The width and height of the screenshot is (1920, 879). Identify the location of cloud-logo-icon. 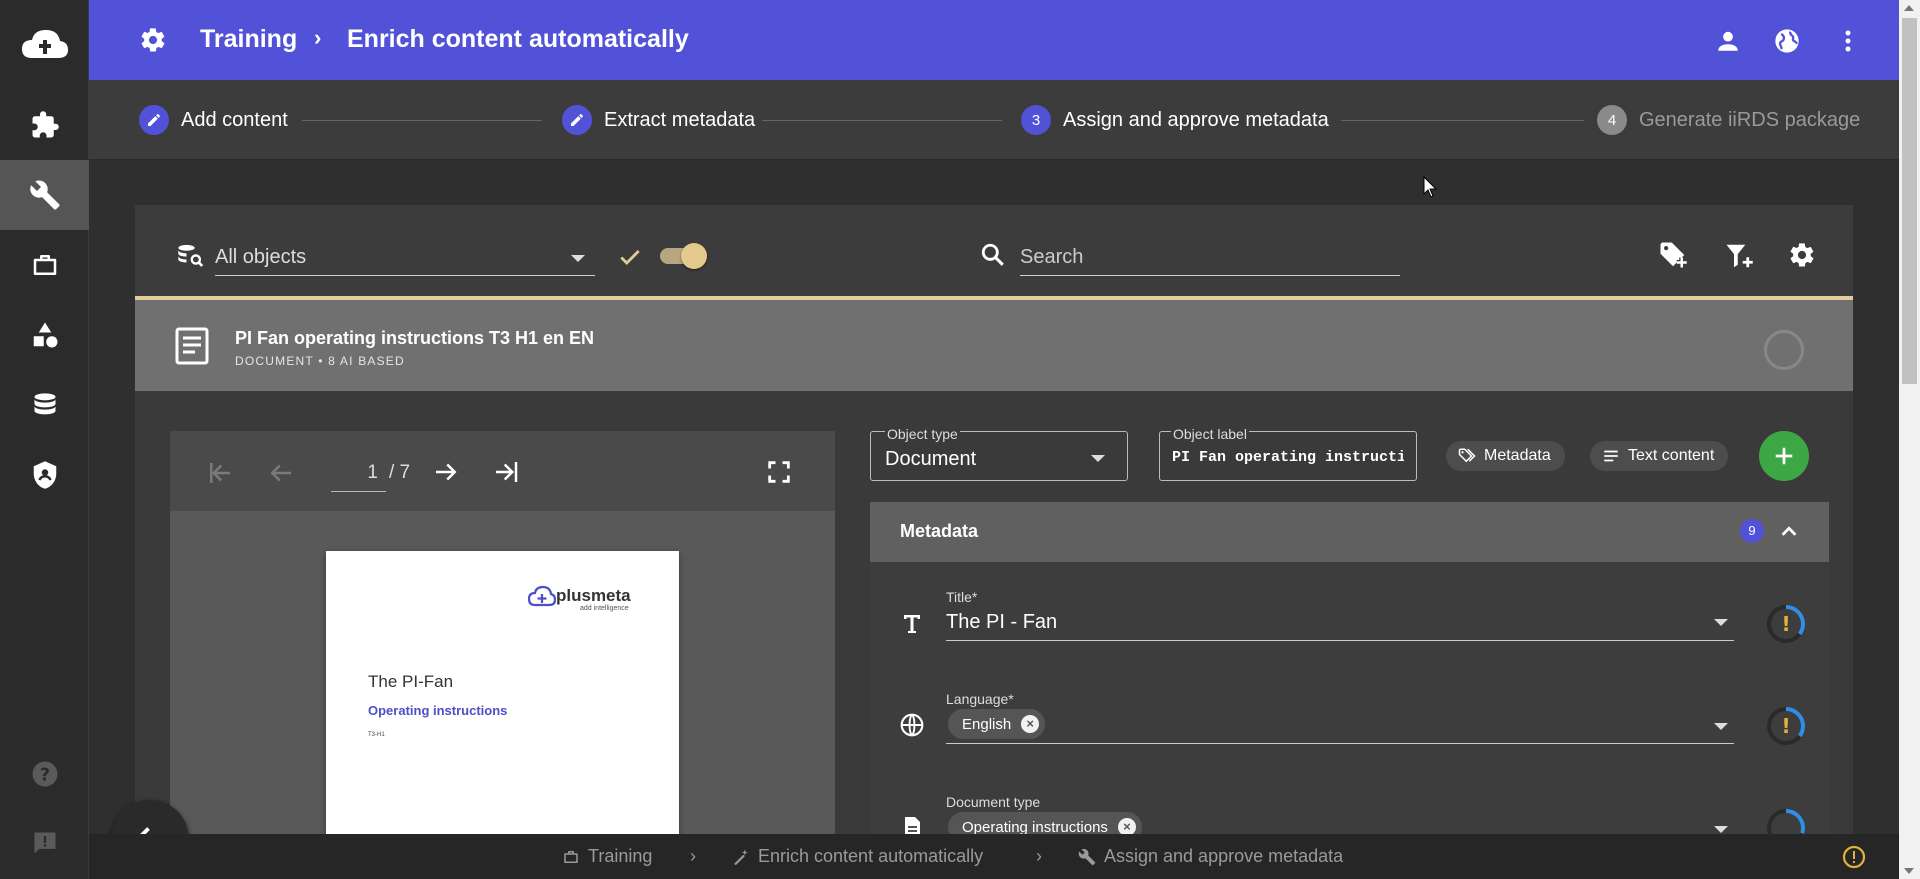
(44, 46).